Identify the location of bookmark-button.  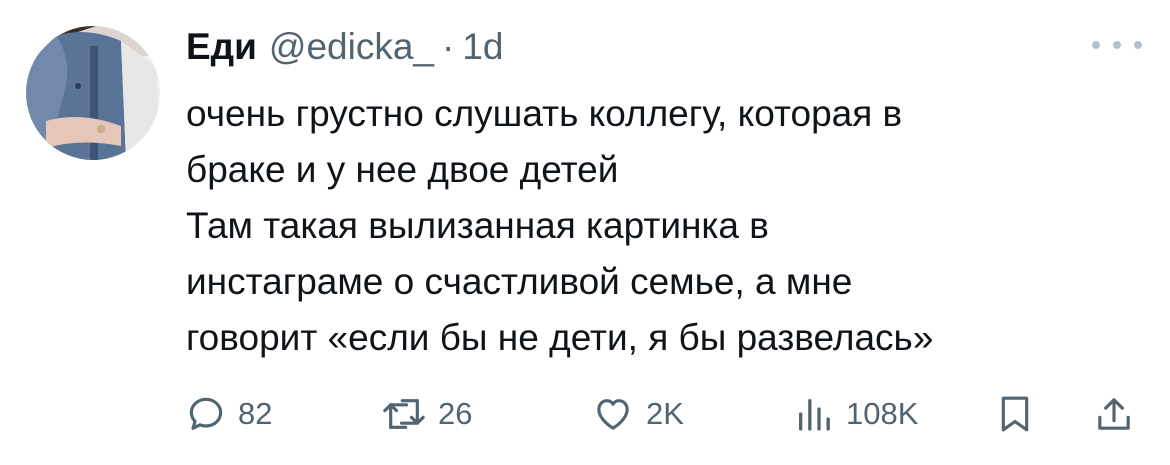
(1015, 414).